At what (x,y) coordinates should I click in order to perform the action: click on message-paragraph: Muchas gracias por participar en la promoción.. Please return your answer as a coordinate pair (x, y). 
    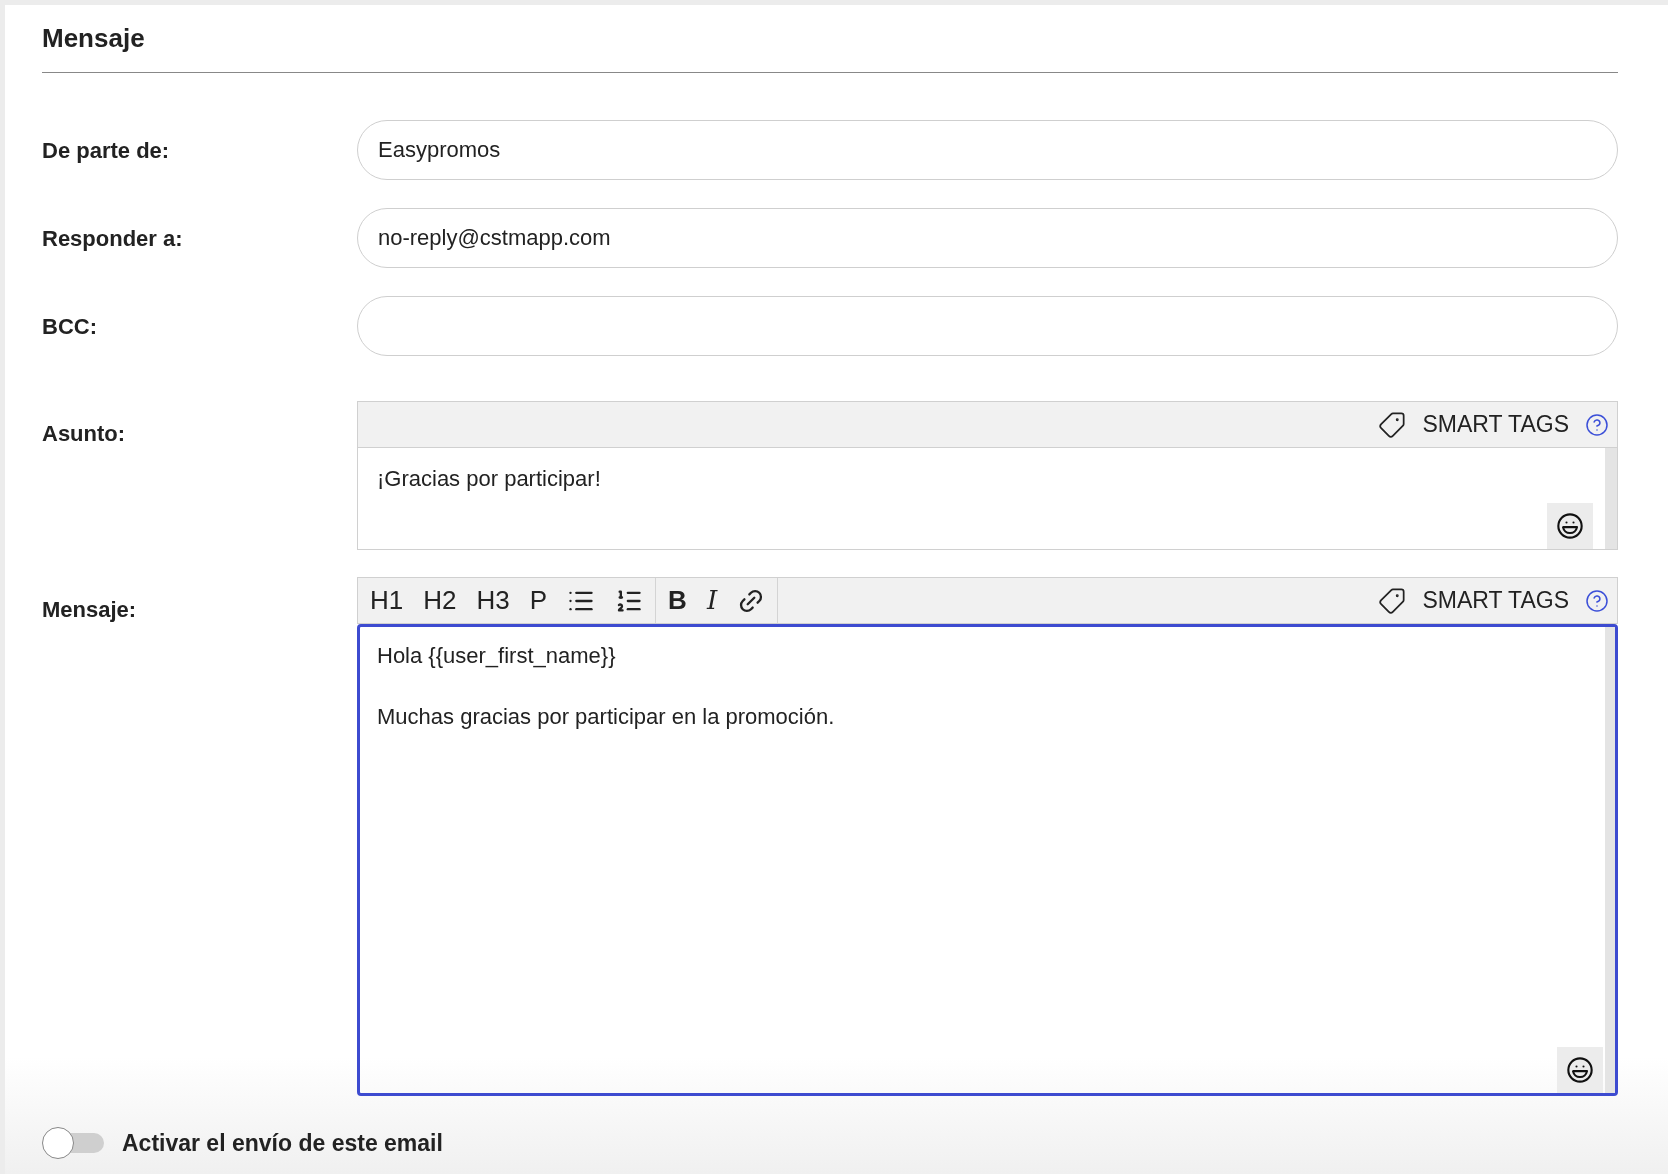
    Looking at the image, I should click on (606, 717).